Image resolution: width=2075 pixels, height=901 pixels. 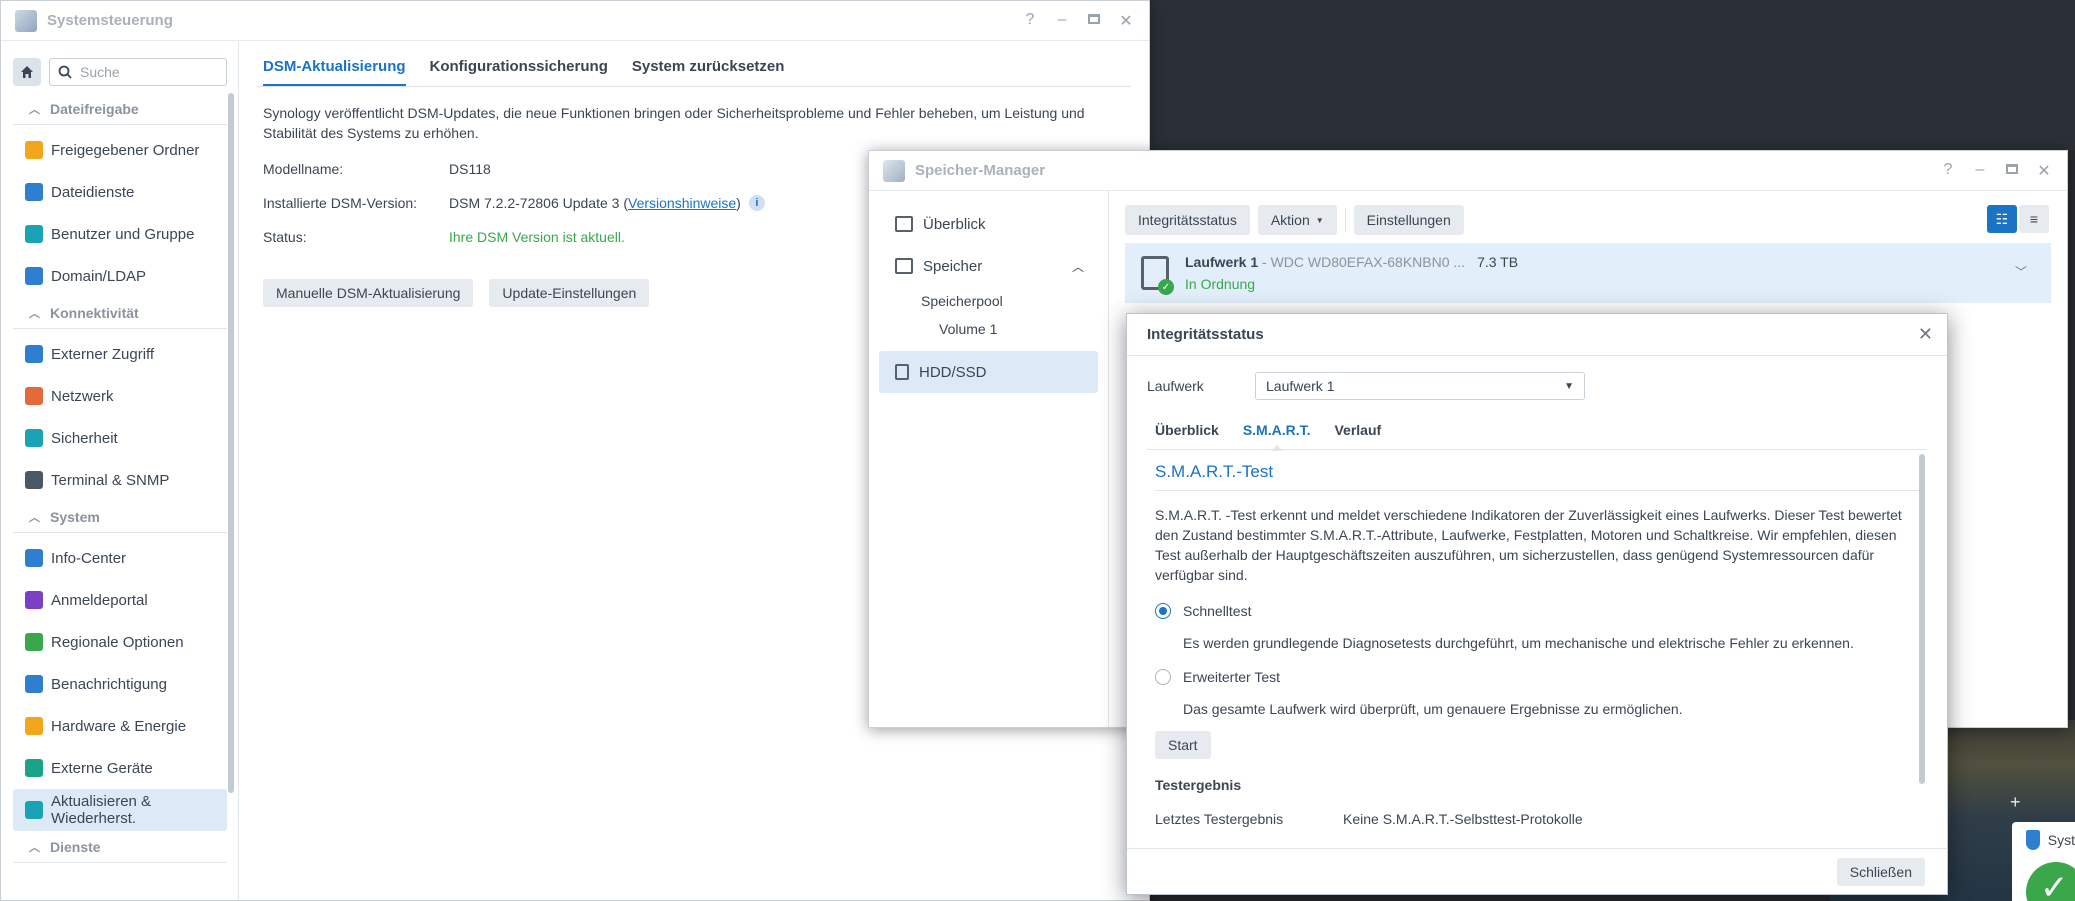 What do you see at coordinates (2050, 881) in the screenshot?
I see `success-check-icon: ✓` at bounding box center [2050, 881].